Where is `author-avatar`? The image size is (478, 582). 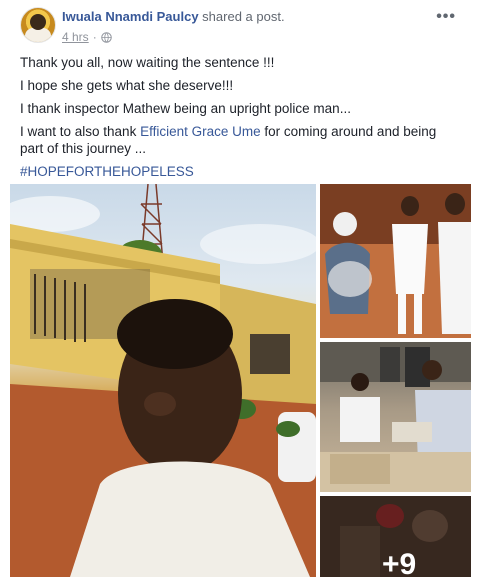 author-avatar is located at coordinates (38, 25).